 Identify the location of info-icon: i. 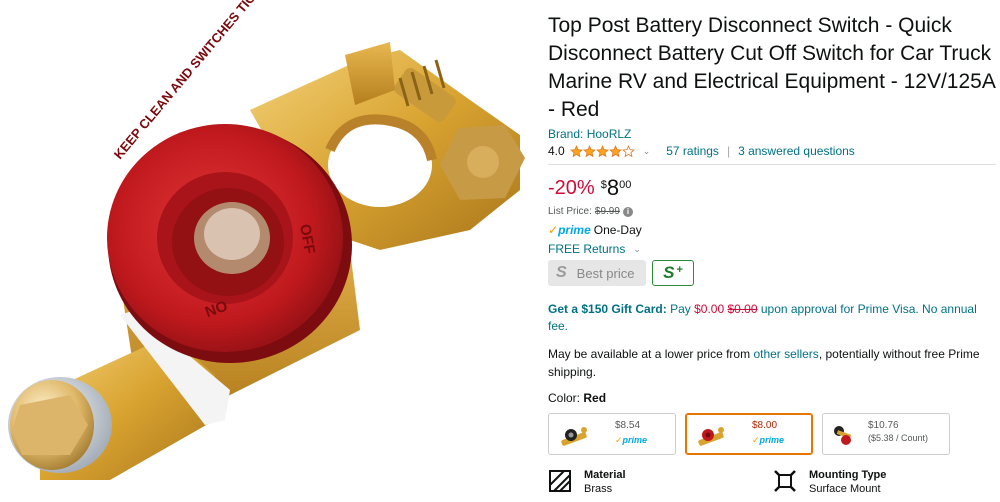
(627, 211).